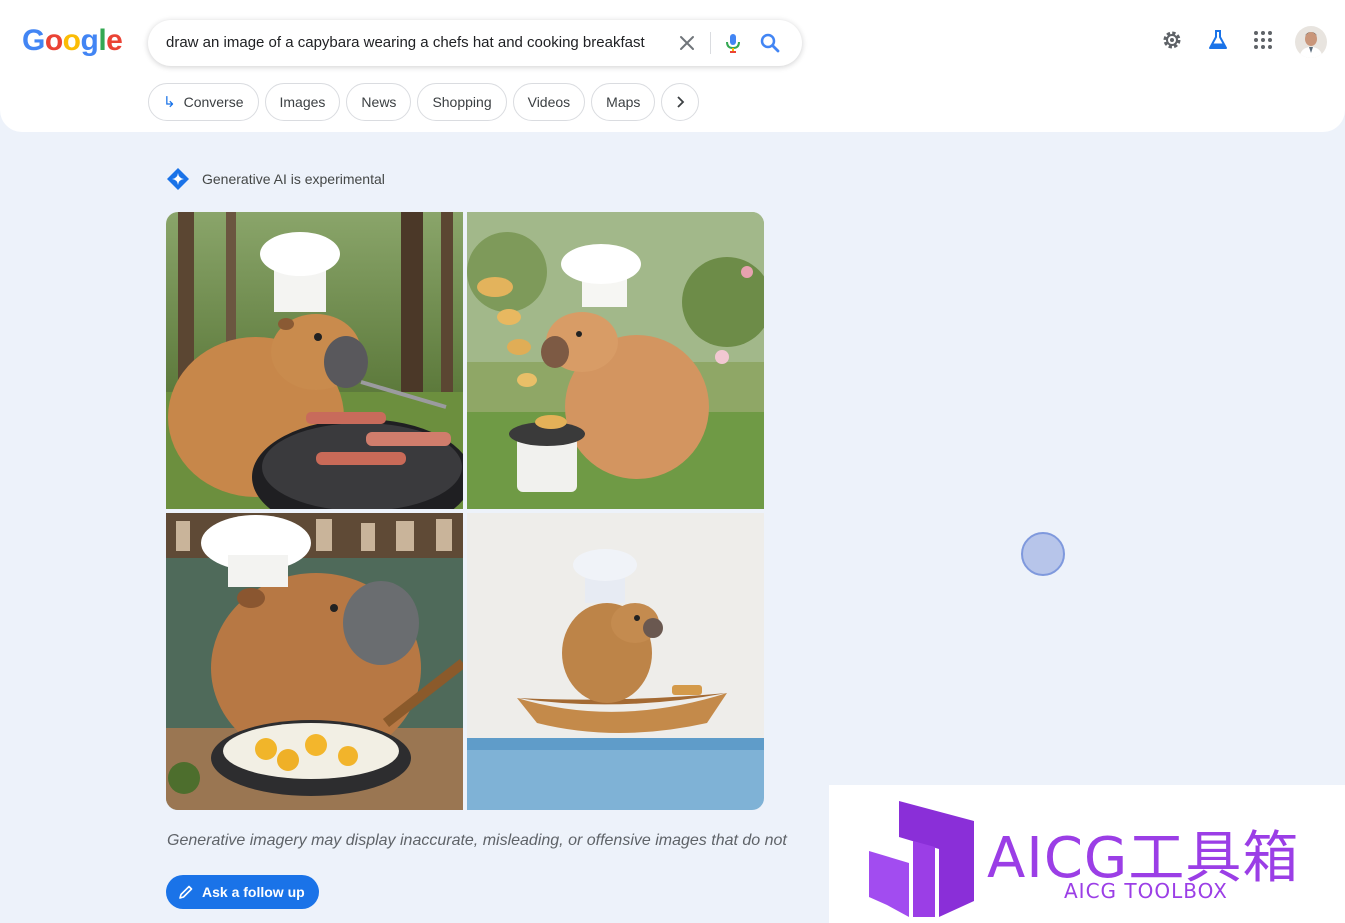  Describe the element at coordinates (253, 892) in the screenshot. I see `ask-follow-up-label: Ask a follow up` at that location.